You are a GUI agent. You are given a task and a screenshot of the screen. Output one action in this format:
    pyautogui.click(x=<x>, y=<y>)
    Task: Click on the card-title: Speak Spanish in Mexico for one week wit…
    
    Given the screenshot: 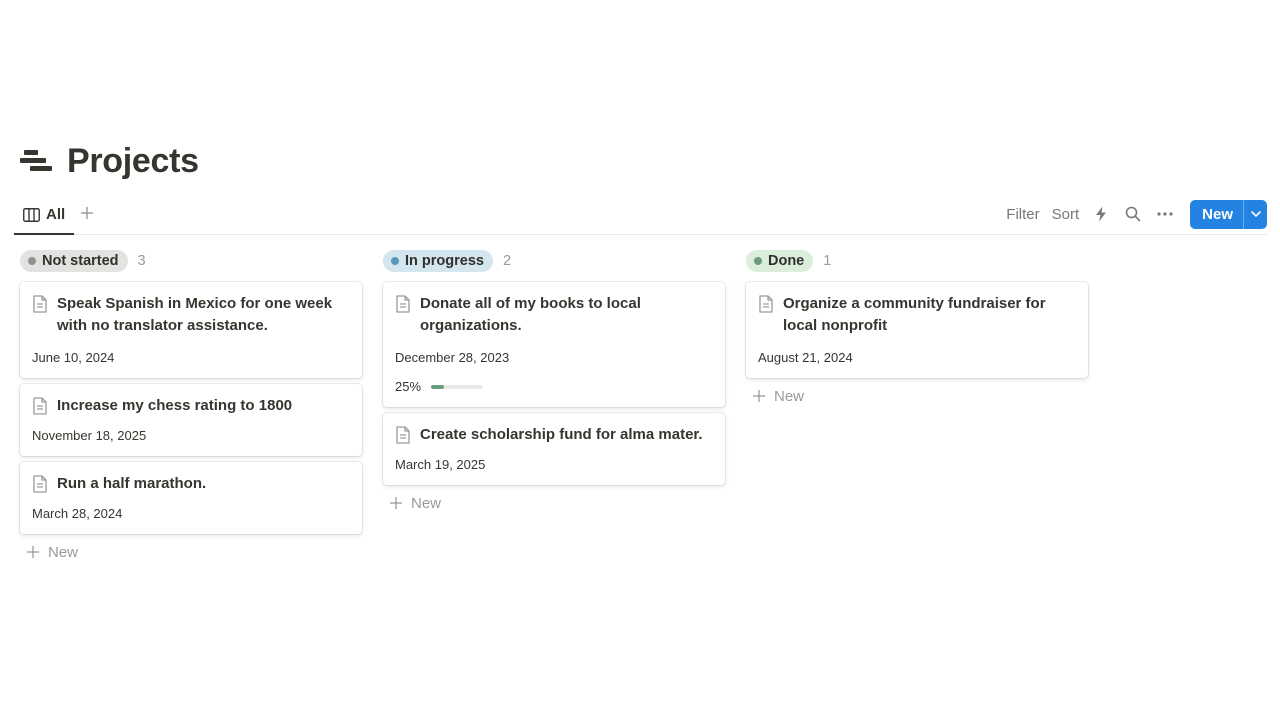 What is the action you would take?
    pyautogui.click(x=195, y=314)
    